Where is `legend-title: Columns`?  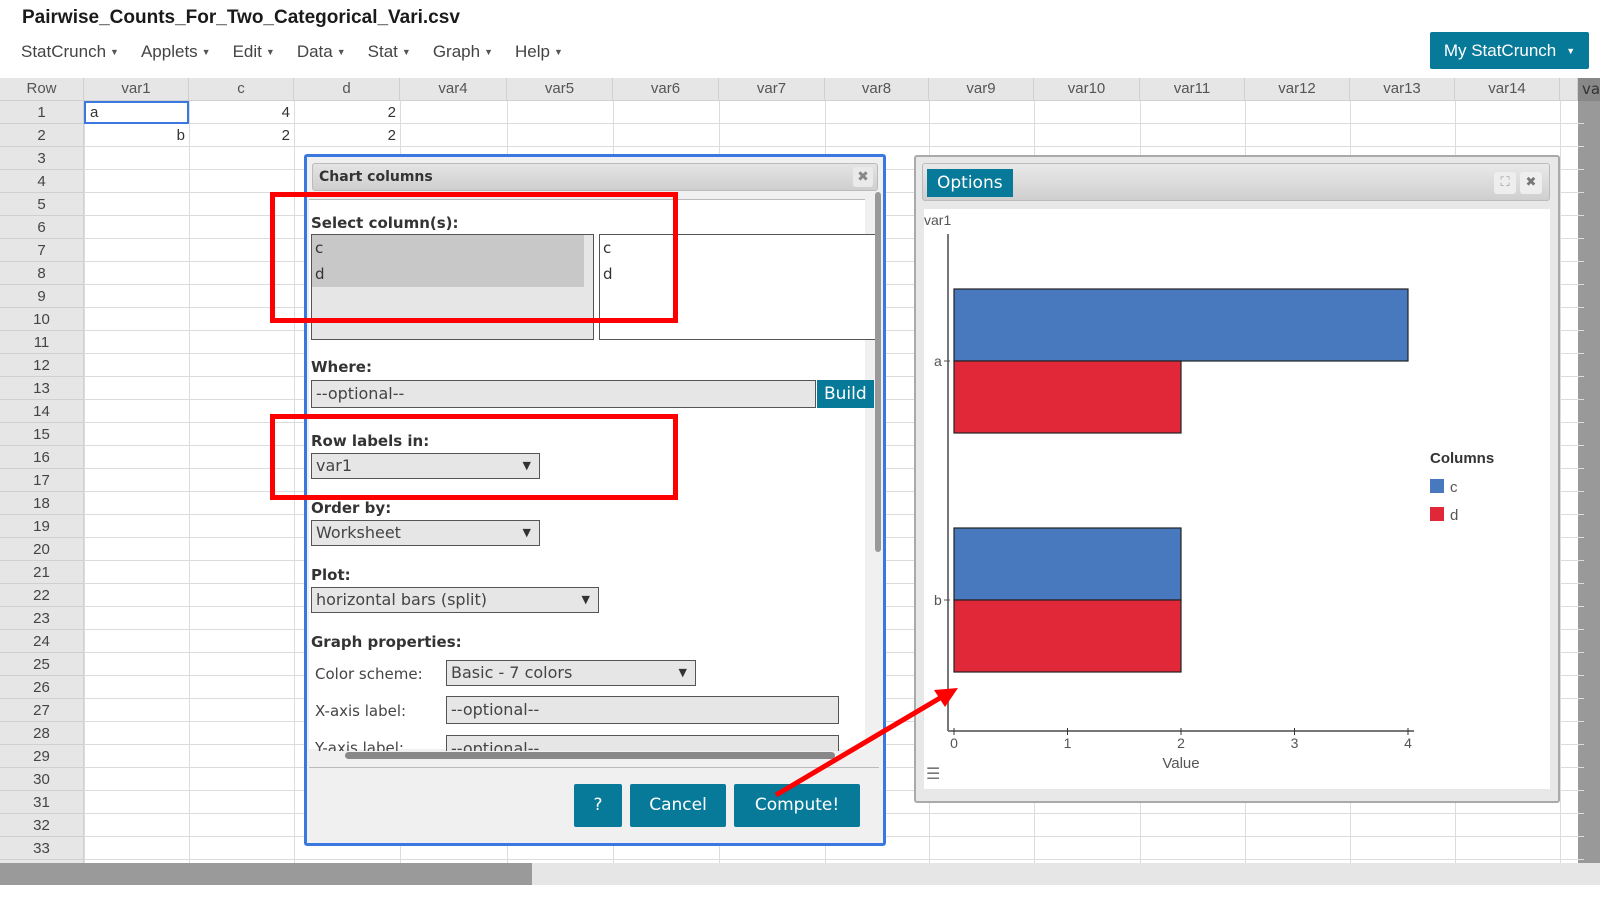 legend-title: Columns is located at coordinates (1462, 458).